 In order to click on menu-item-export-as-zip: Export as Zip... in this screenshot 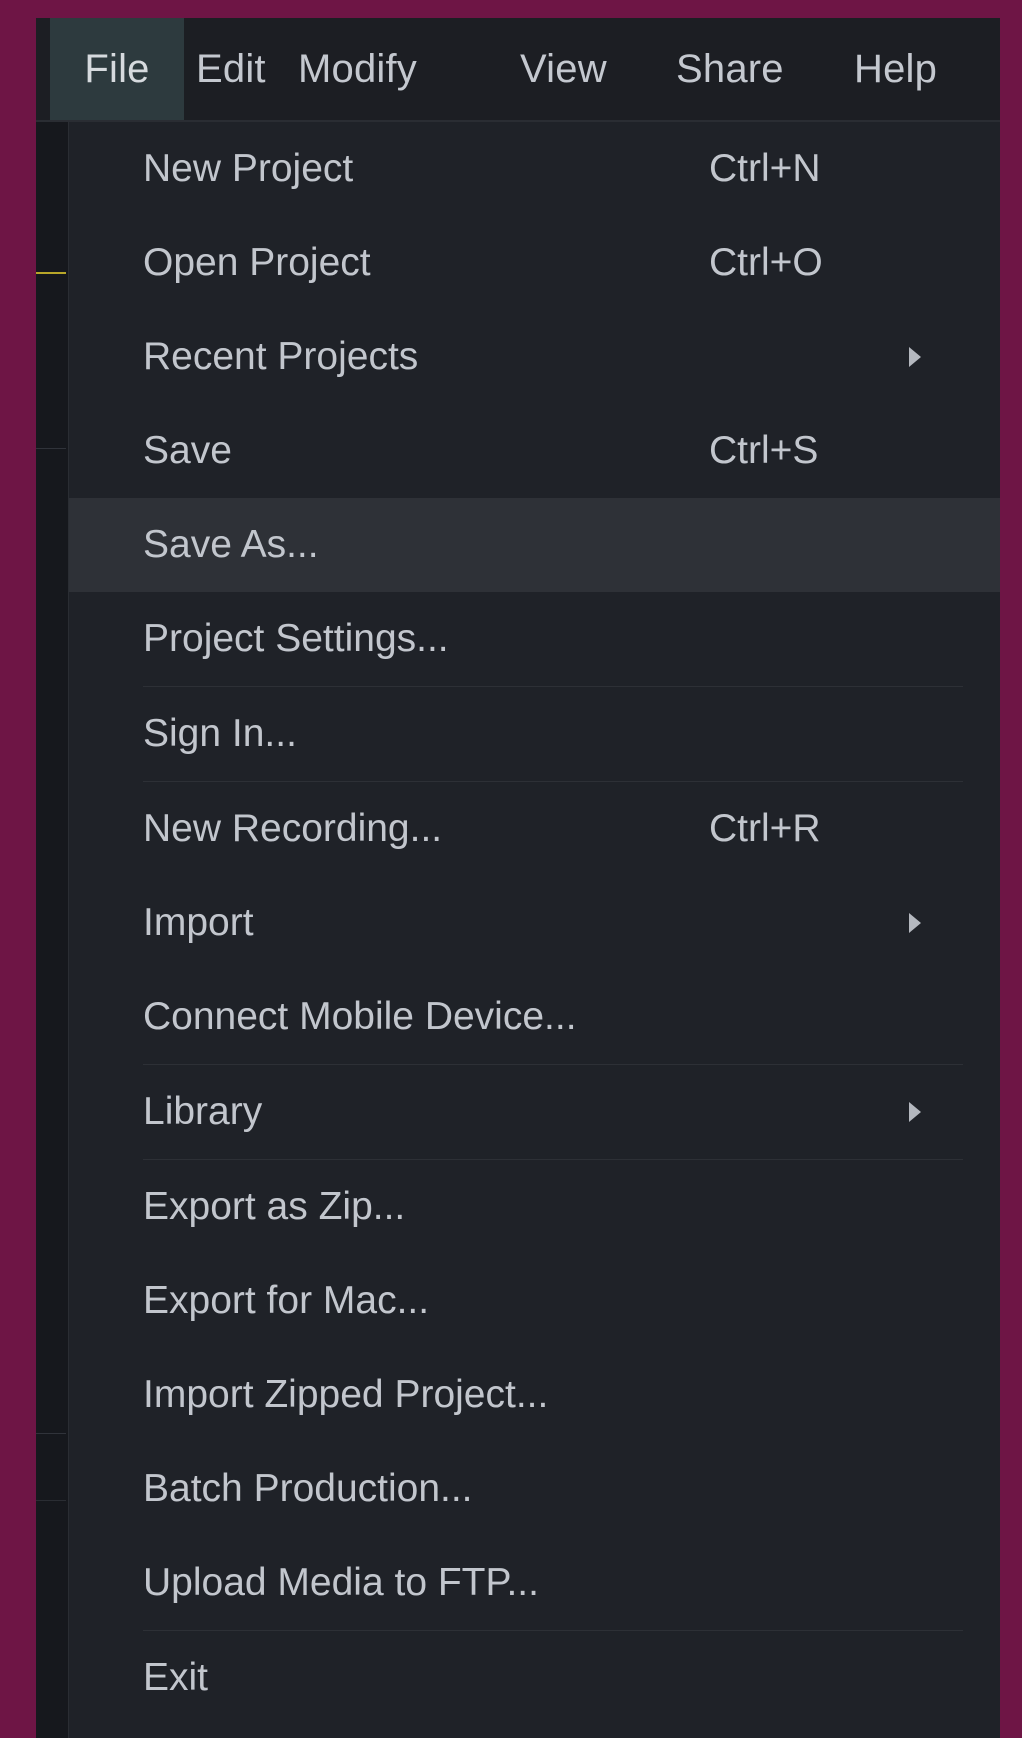, I will do `click(534, 1207)`.